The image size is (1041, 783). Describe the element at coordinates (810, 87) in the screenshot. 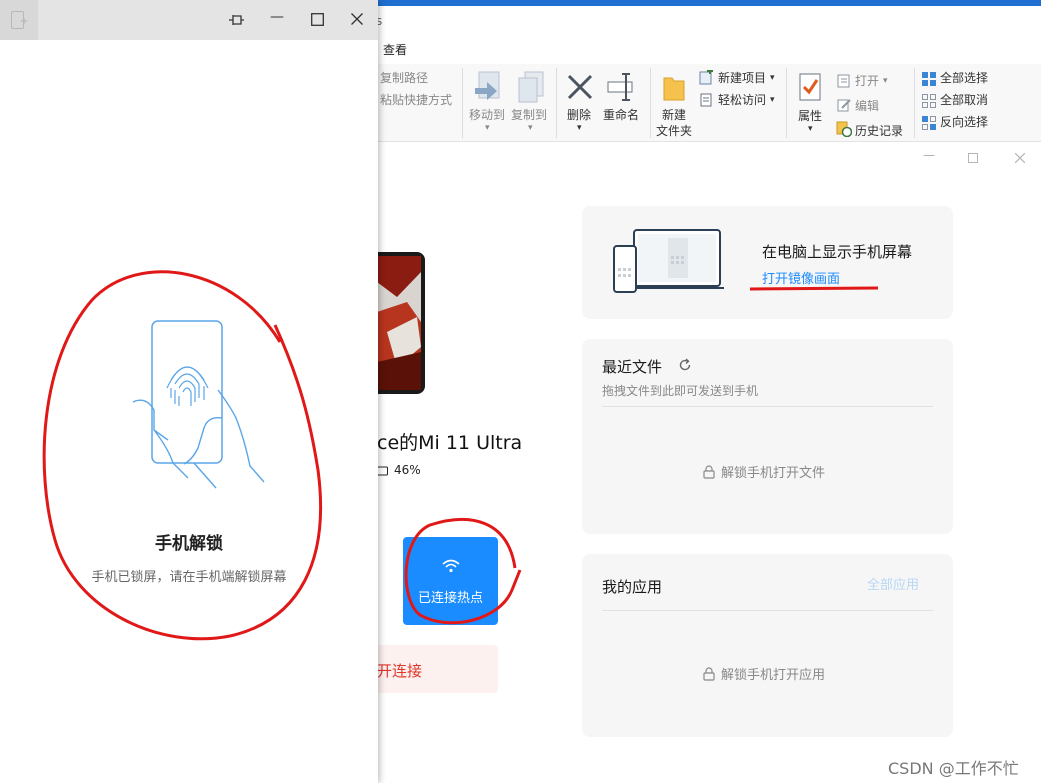

I see `properties-icon` at that location.